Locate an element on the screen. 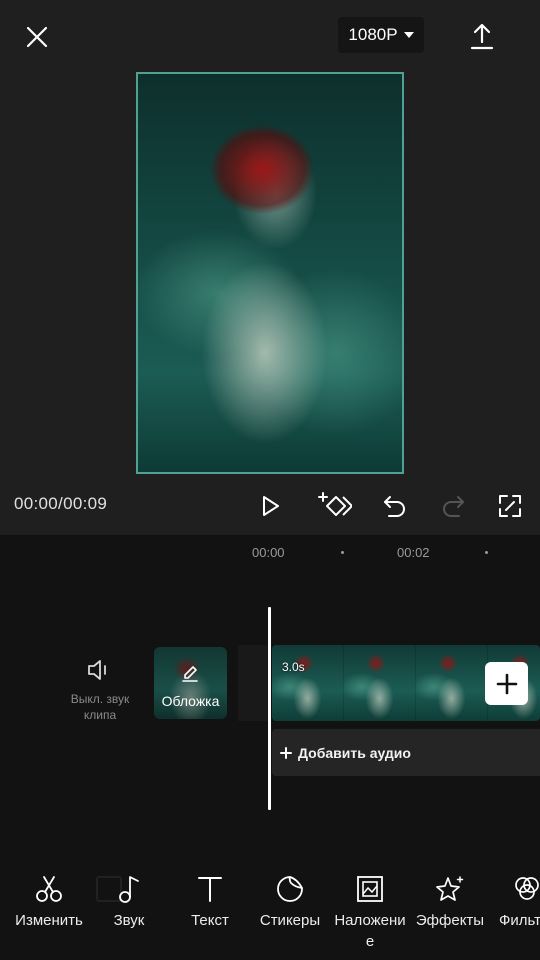 This screenshot has height=960, width=540. close-icon is located at coordinates (37, 37).